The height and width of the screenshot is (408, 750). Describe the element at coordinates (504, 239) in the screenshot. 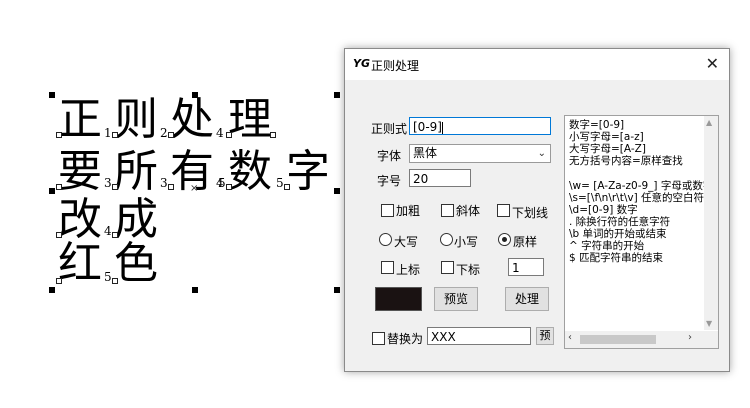

I see `original-radio` at that location.